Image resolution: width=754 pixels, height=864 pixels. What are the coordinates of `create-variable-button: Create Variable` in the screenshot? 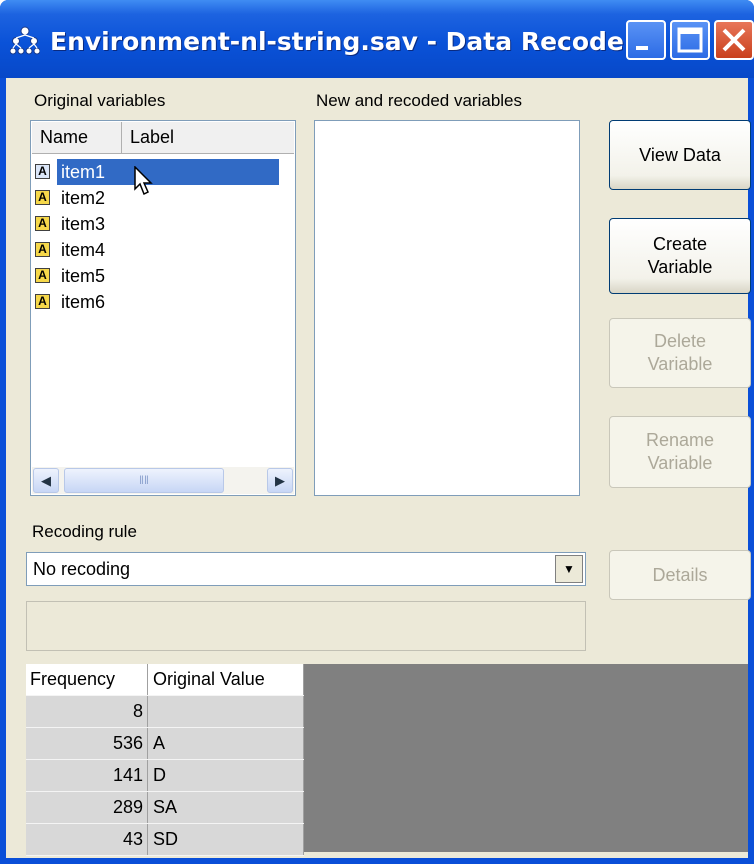 It's located at (680, 256).